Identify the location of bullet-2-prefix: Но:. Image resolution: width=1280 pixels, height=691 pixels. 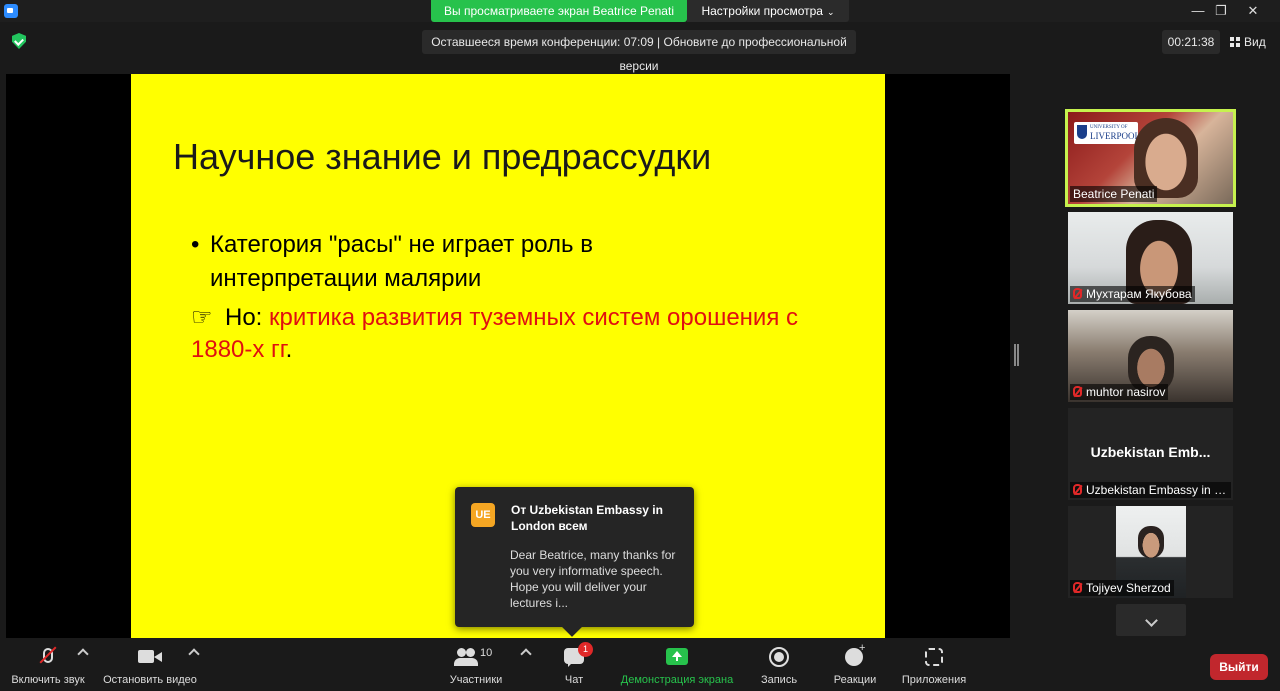
(247, 317).